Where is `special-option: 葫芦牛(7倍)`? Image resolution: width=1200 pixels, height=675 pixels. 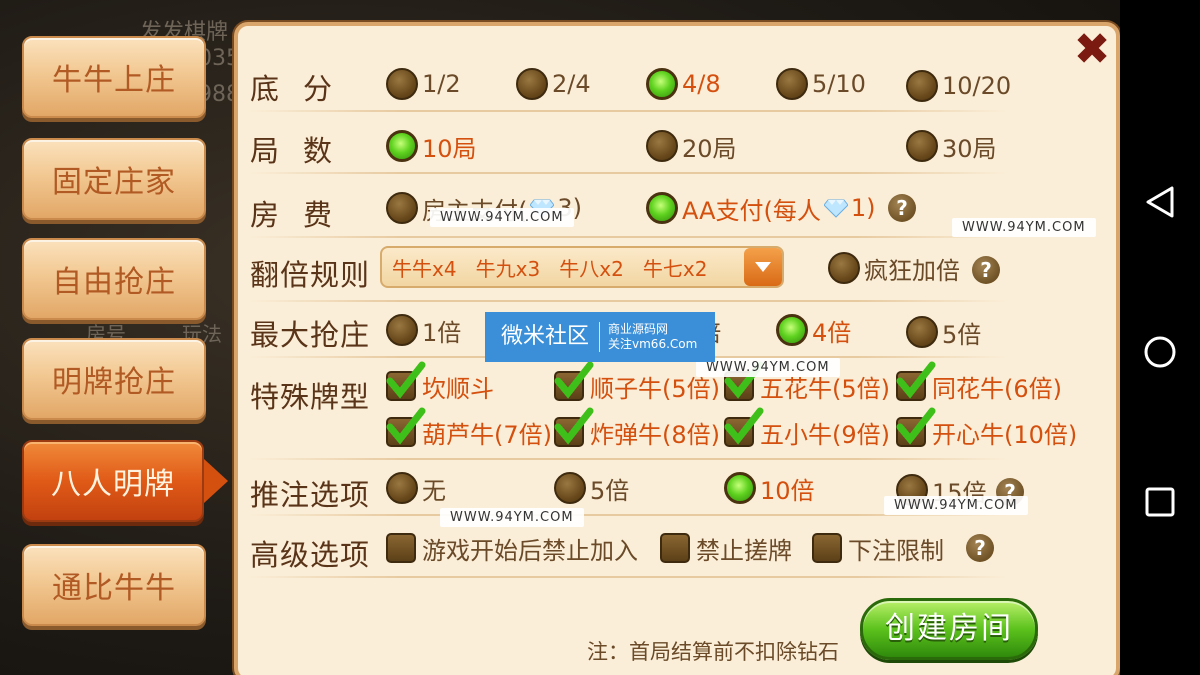 special-option: 葫芦牛(7倍) is located at coordinates (469, 429).